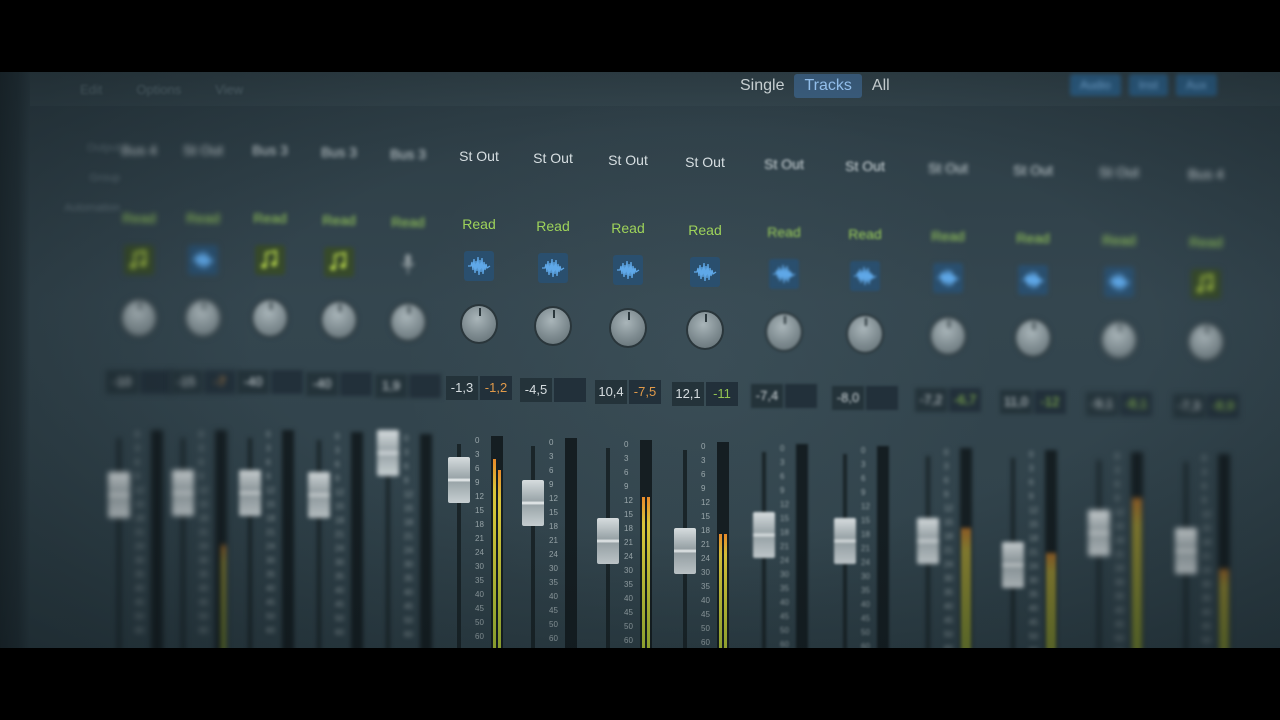  I want to click on volume-value: -9,1, so click(1102, 404).